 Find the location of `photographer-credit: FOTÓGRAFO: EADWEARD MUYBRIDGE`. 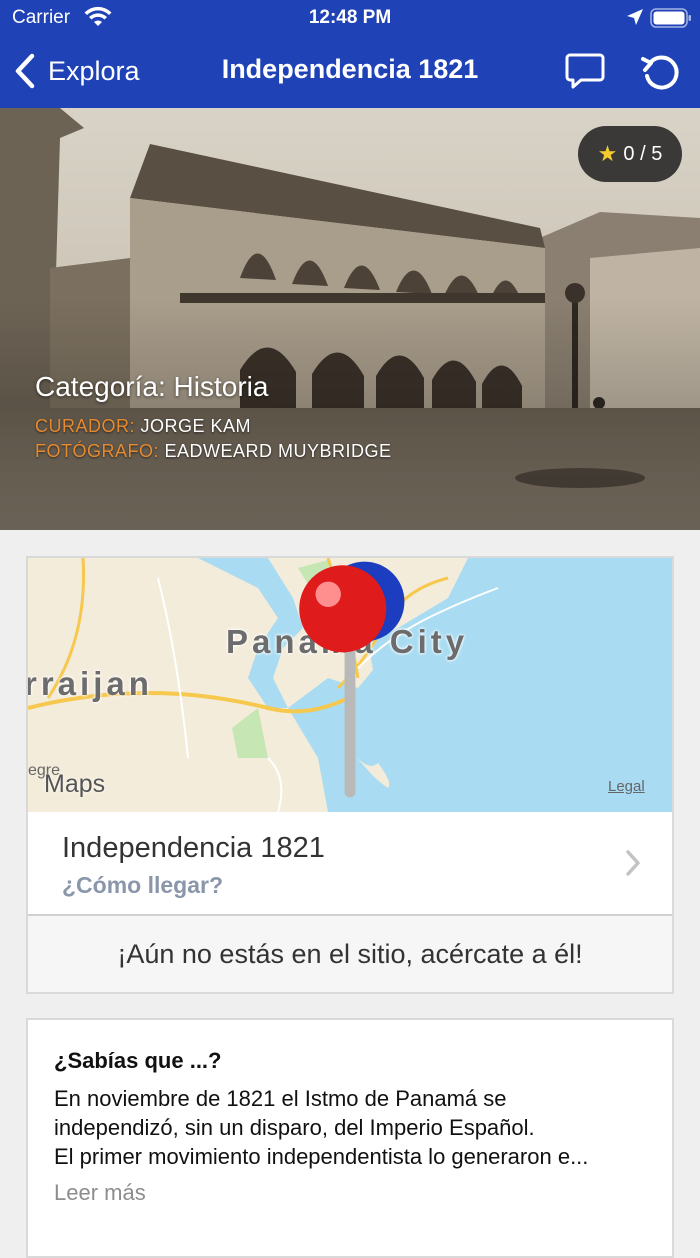

photographer-credit: FOTÓGRAFO: EADWEARD MUYBRIDGE is located at coordinates (213, 451).